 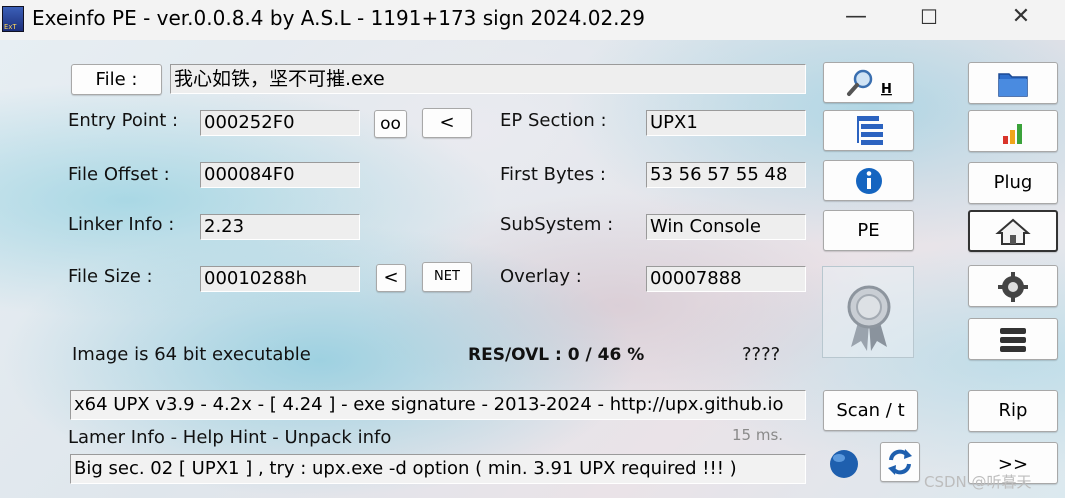 I want to click on unknown-text: ????, so click(x=761, y=354).